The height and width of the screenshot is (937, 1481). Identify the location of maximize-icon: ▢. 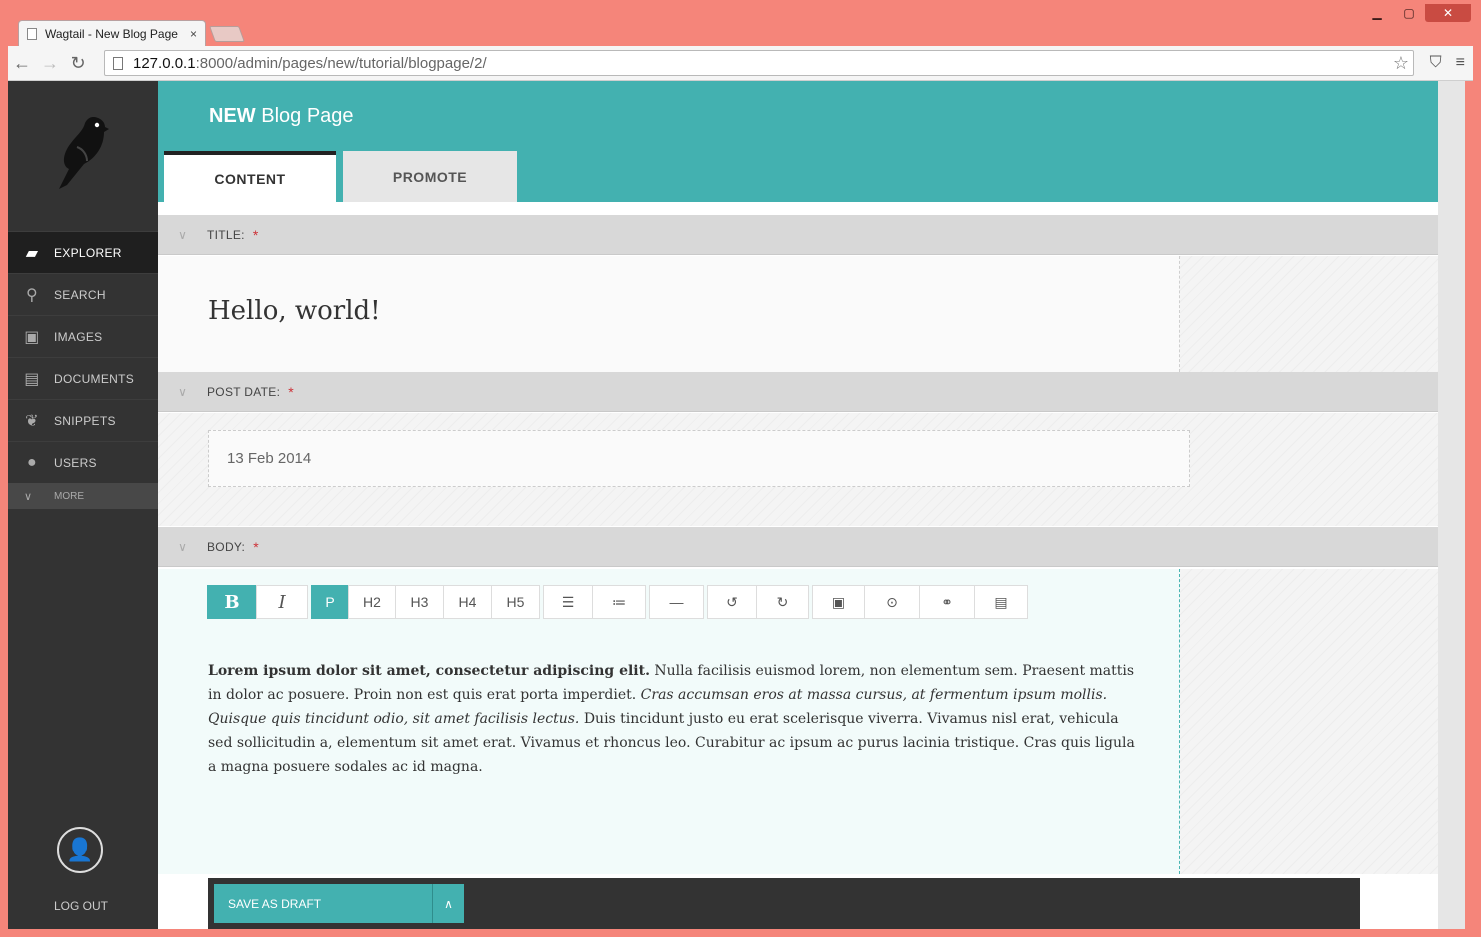
(1409, 13).